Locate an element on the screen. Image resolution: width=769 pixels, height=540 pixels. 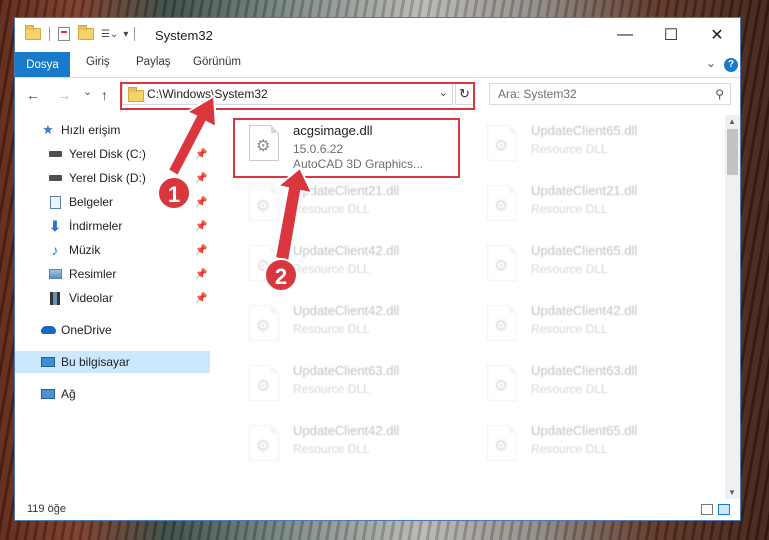
sidebar-item-this-pc: Bu bilgisayar is located at coordinates (112, 362).